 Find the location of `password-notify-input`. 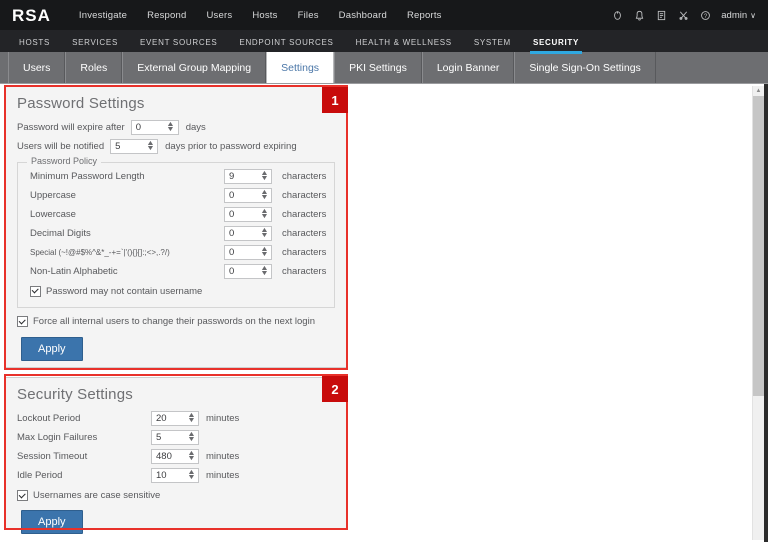

password-notify-input is located at coordinates (127, 146).